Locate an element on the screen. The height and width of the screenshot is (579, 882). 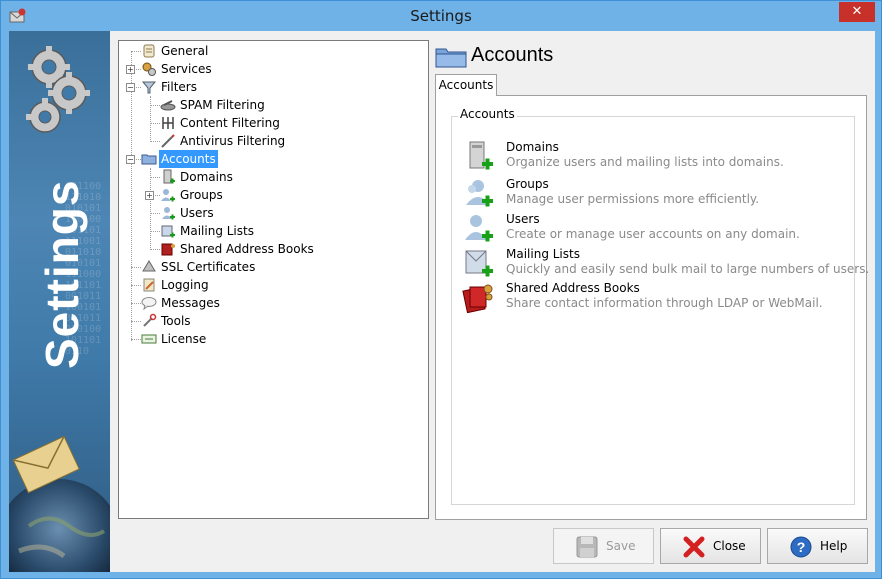
tree-item-shared-address-books: Shared Address Books is located at coordinates (238, 249).